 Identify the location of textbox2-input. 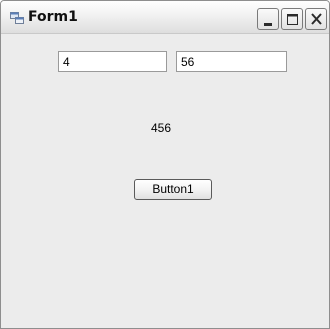
(231, 61).